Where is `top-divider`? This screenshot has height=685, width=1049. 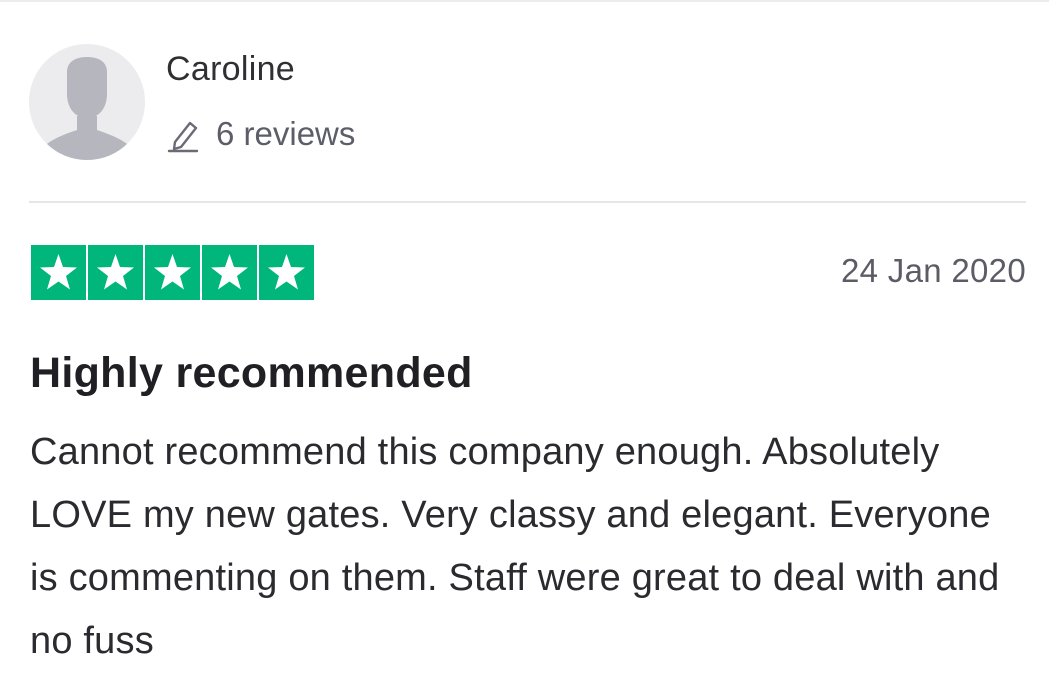
top-divider is located at coordinates (524, 1).